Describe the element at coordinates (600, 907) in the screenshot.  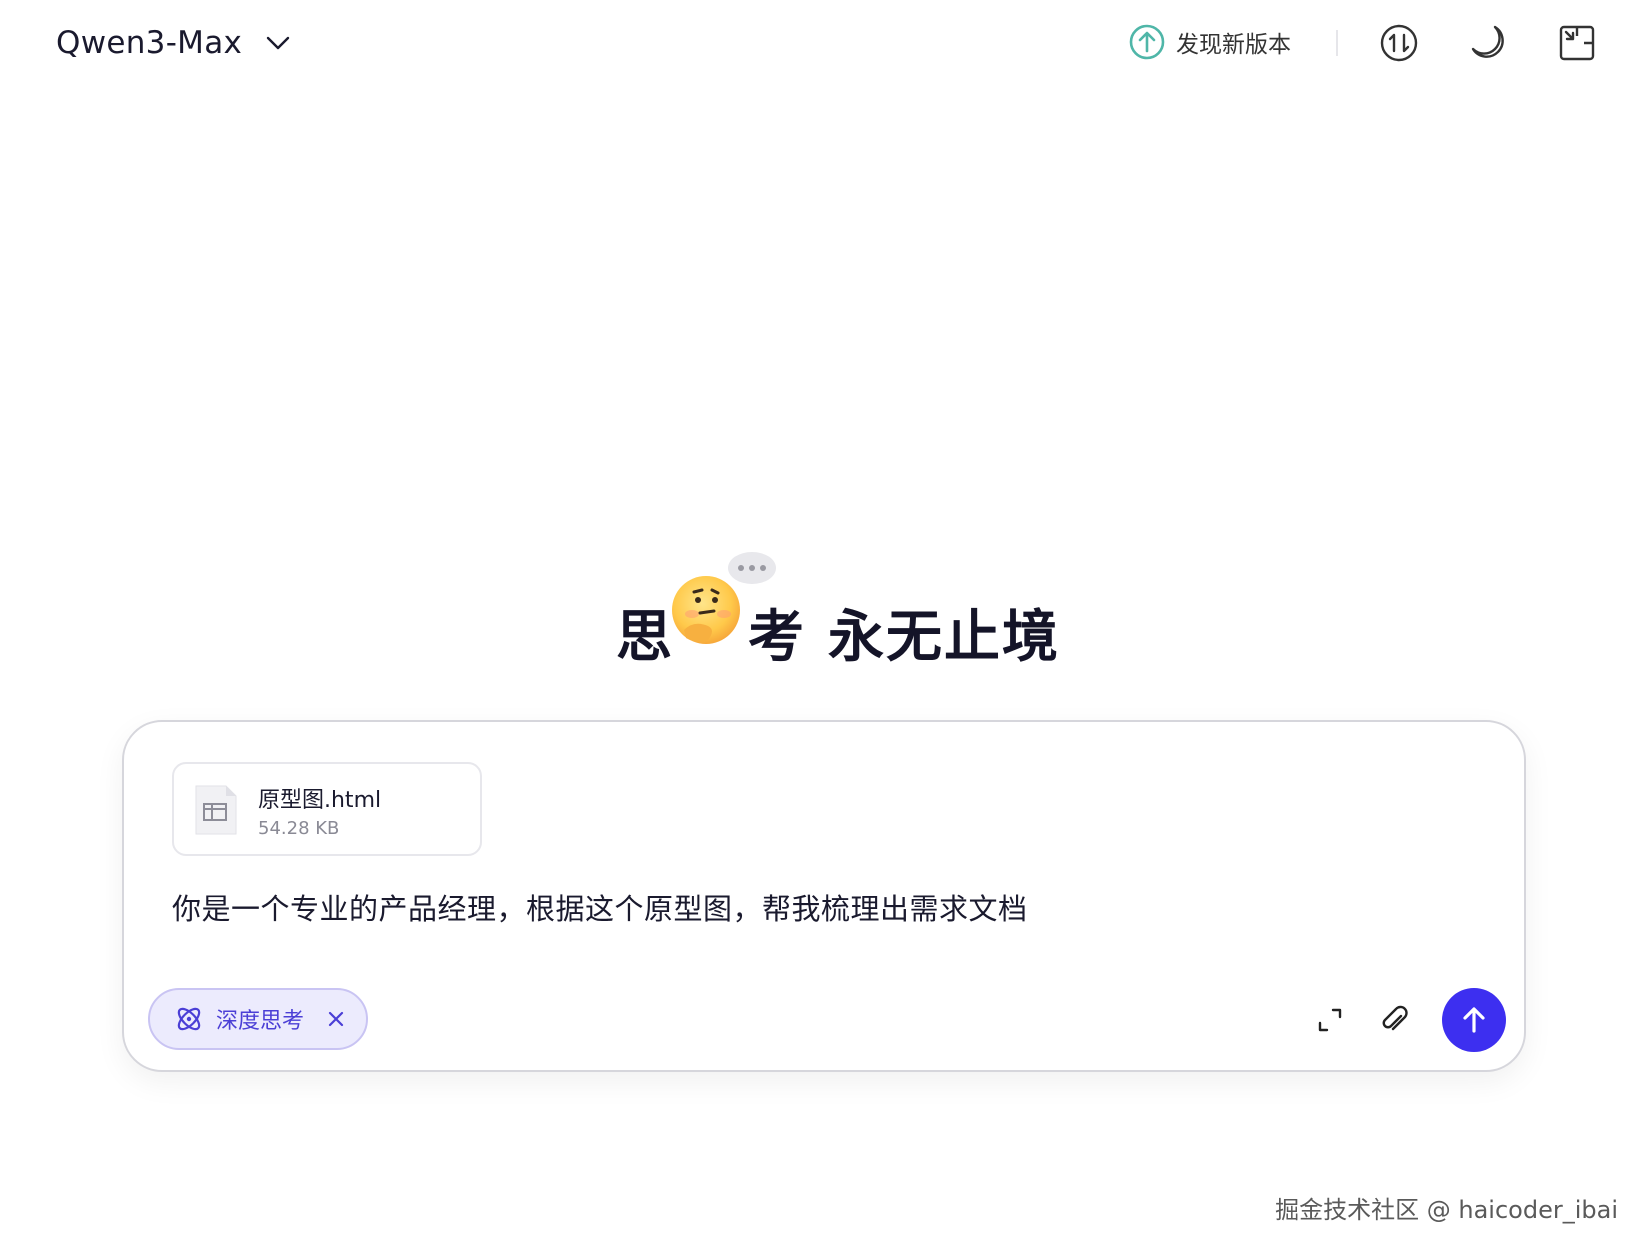
I see `prompt-input: 你是一个专业的产品经理，根据这个原型图，帮我梳理出需求文档` at that location.